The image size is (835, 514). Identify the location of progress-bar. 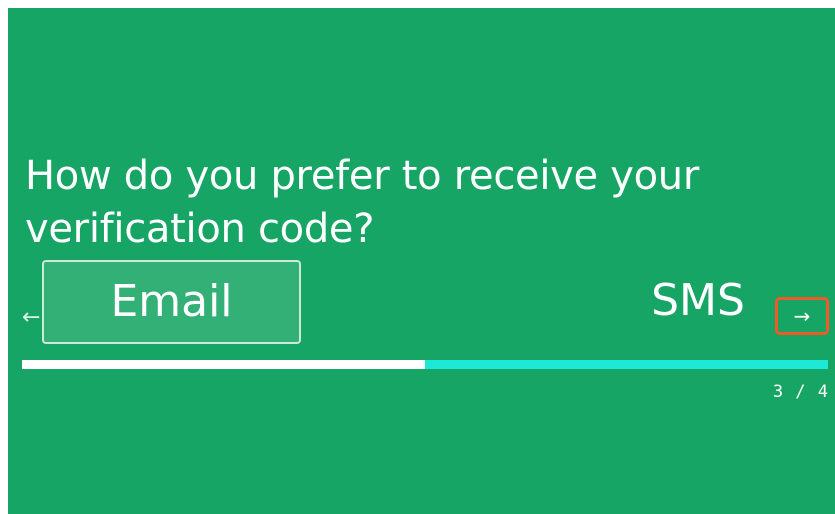
(425, 364).